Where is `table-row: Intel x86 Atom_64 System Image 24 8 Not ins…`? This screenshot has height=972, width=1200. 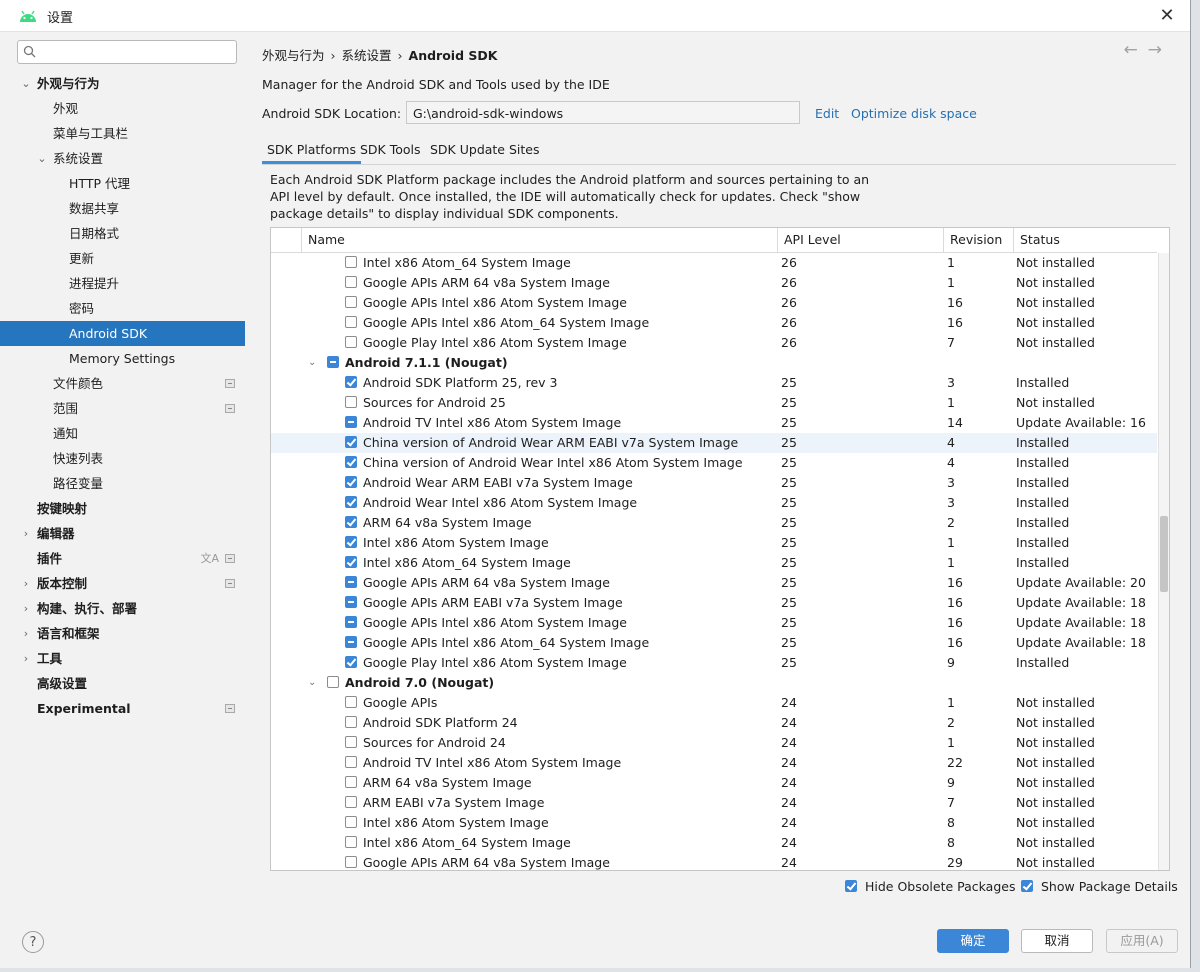
table-row: Intel x86 Atom_64 System Image 24 8 Not ins… is located at coordinates (714, 843).